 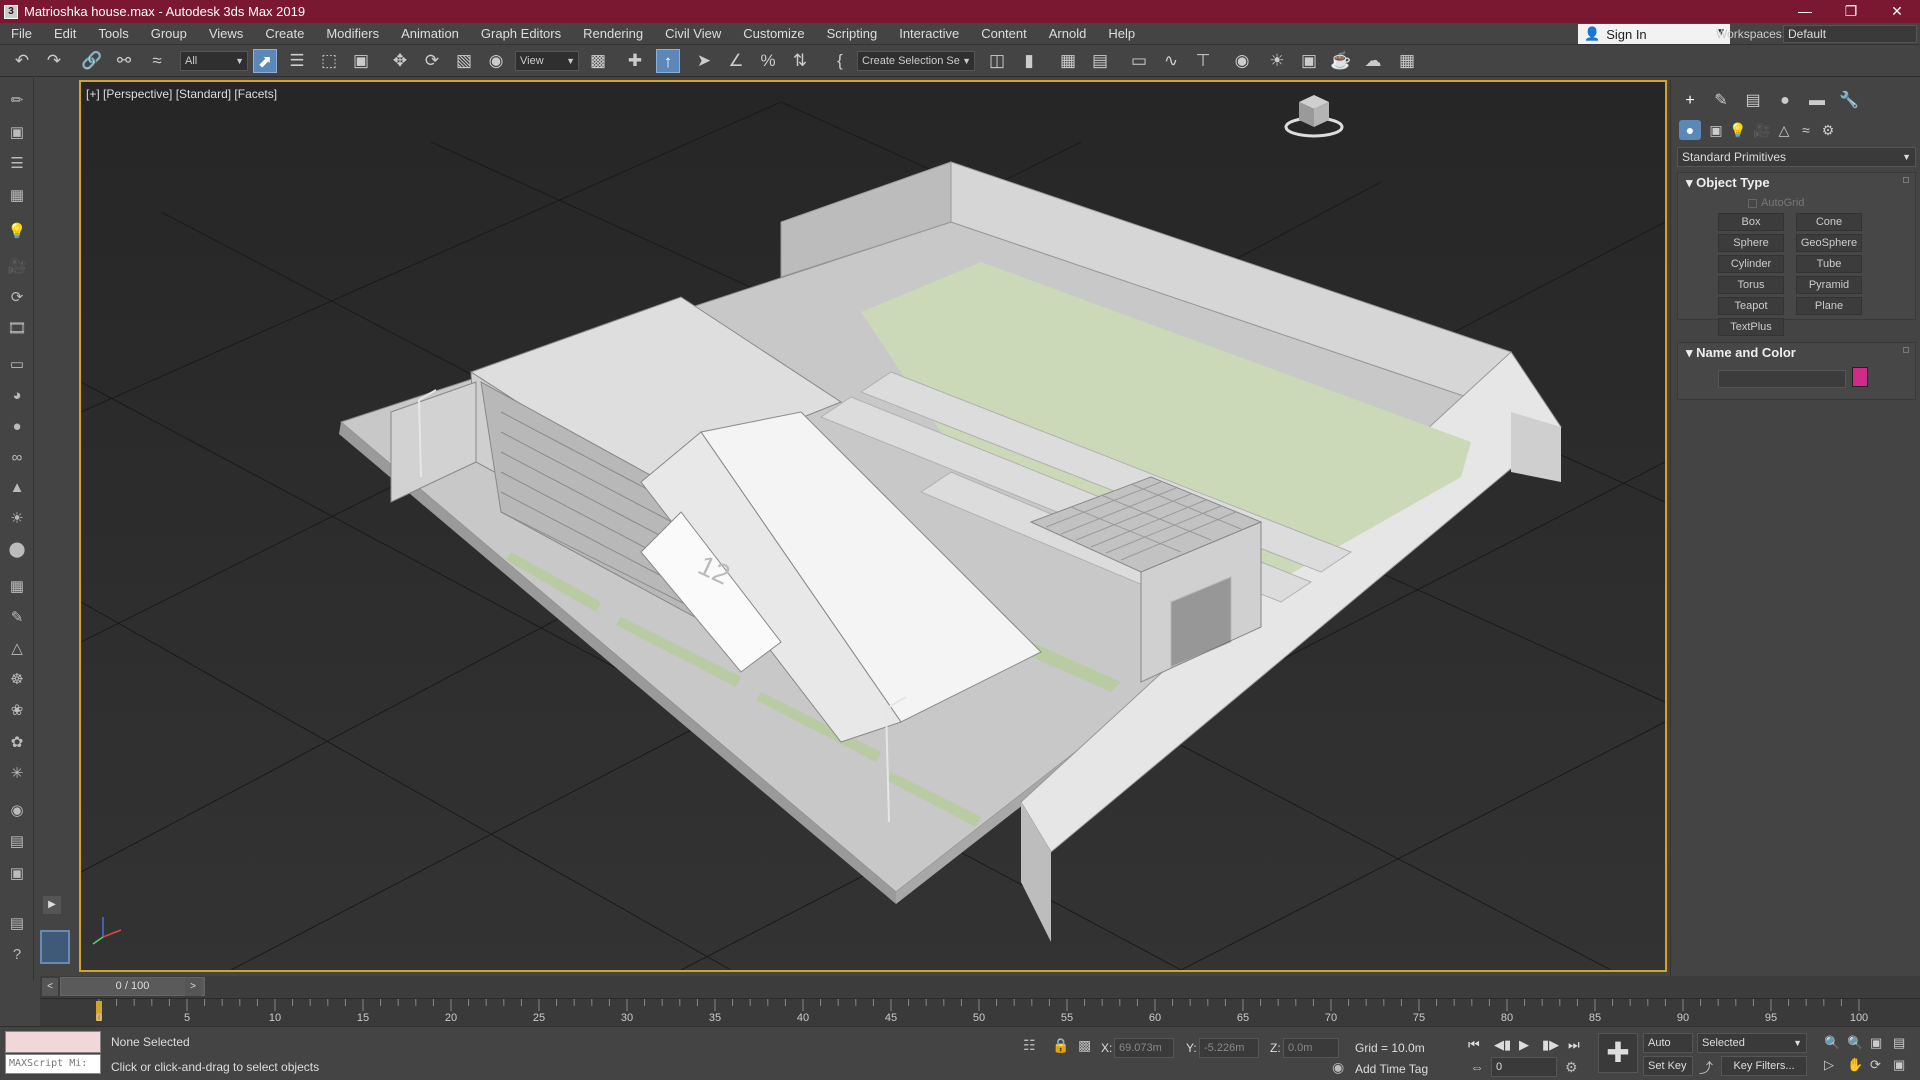 I want to click on autogrid-checkbox: AutoGrid, so click(x=1776, y=203).